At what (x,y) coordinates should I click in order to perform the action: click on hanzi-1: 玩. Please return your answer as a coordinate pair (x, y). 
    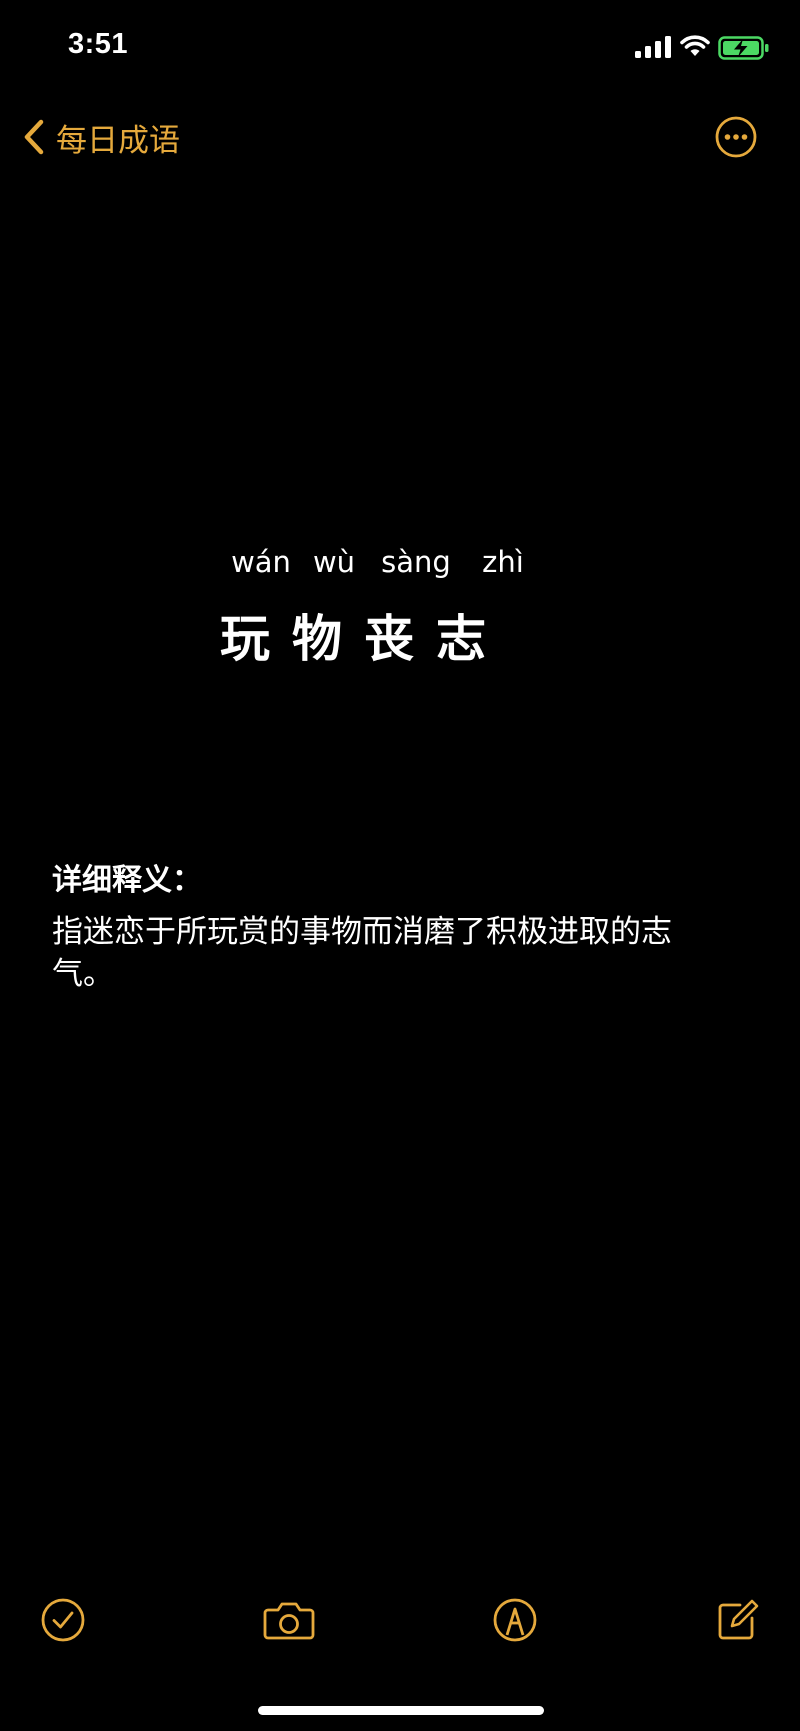
    Looking at the image, I should click on (245, 639).